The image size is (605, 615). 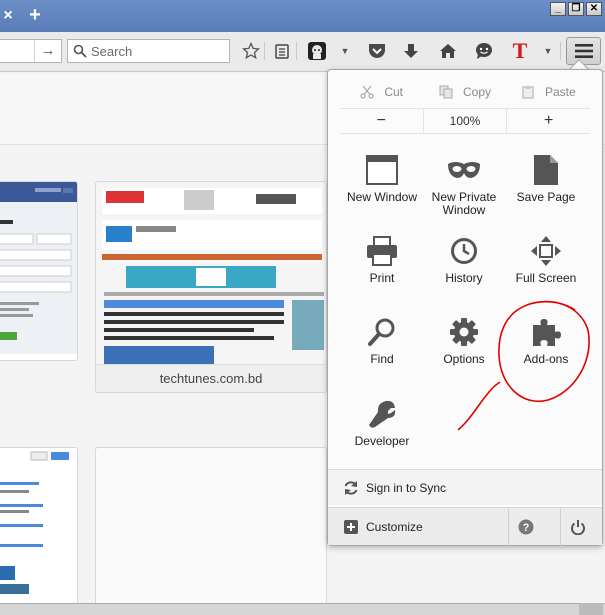 What do you see at coordinates (8, 16) in the screenshot?
I see `tab-close-button: ×` at bounding box center [8, 16].